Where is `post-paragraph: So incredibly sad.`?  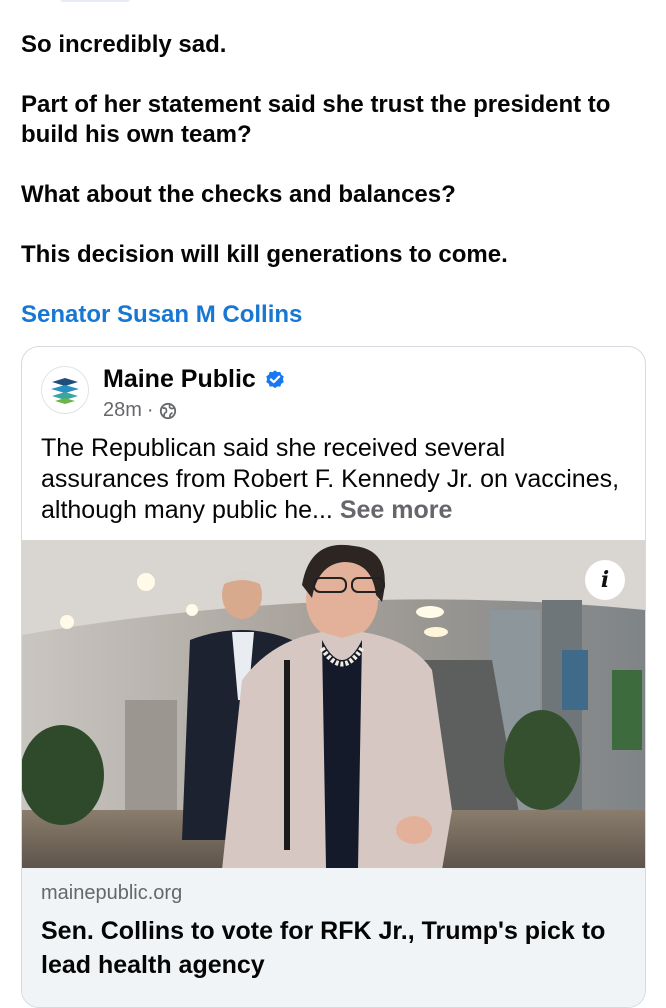 post-paragraph: So incredibly sad. is located at coordinates (124, 44).